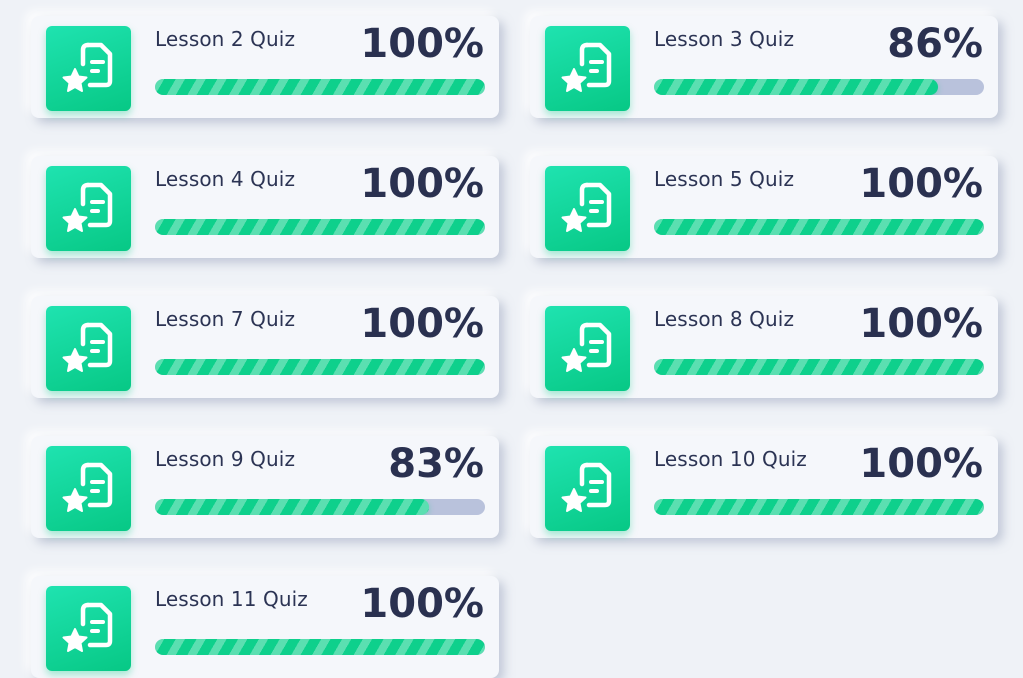  I want to click on quiz-label: Lesson 3 Quiz, so click(724, 39).